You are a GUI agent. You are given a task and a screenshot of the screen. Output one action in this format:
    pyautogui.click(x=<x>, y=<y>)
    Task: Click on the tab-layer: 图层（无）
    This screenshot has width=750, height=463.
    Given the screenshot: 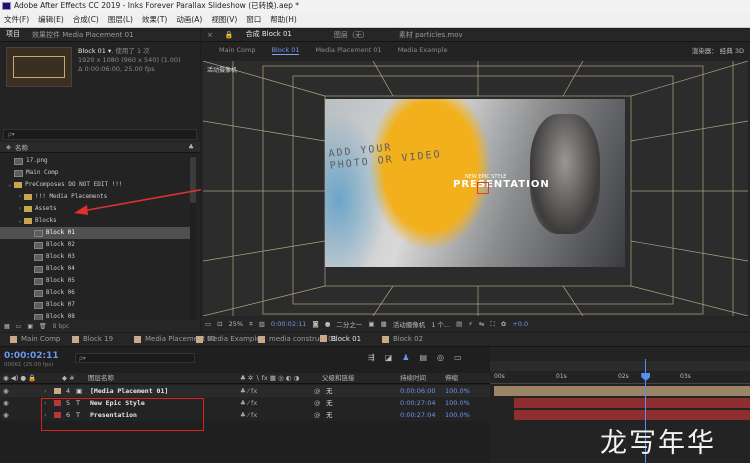 What is the action you would take?
    pyautogui.click(x=351, y=35)
    